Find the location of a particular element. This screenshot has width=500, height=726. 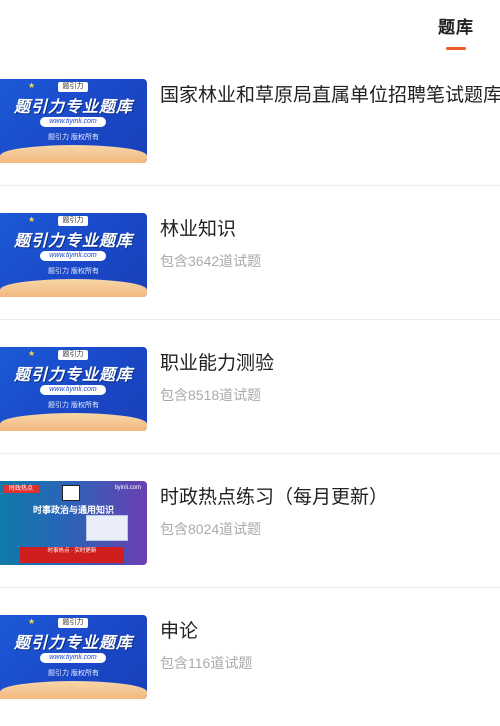

item-question-count: 包含116道试题 is located at coordinates (206, 663).